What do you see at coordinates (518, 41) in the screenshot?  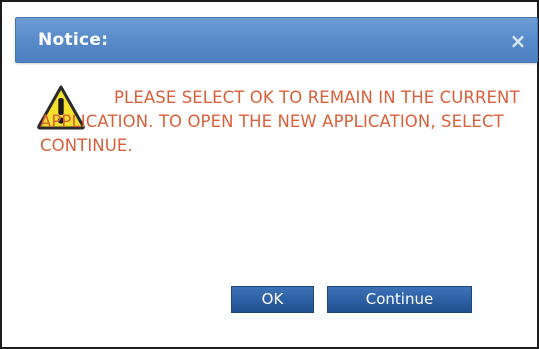 I see `close-icon: ×` at bounding box center [518, 41].